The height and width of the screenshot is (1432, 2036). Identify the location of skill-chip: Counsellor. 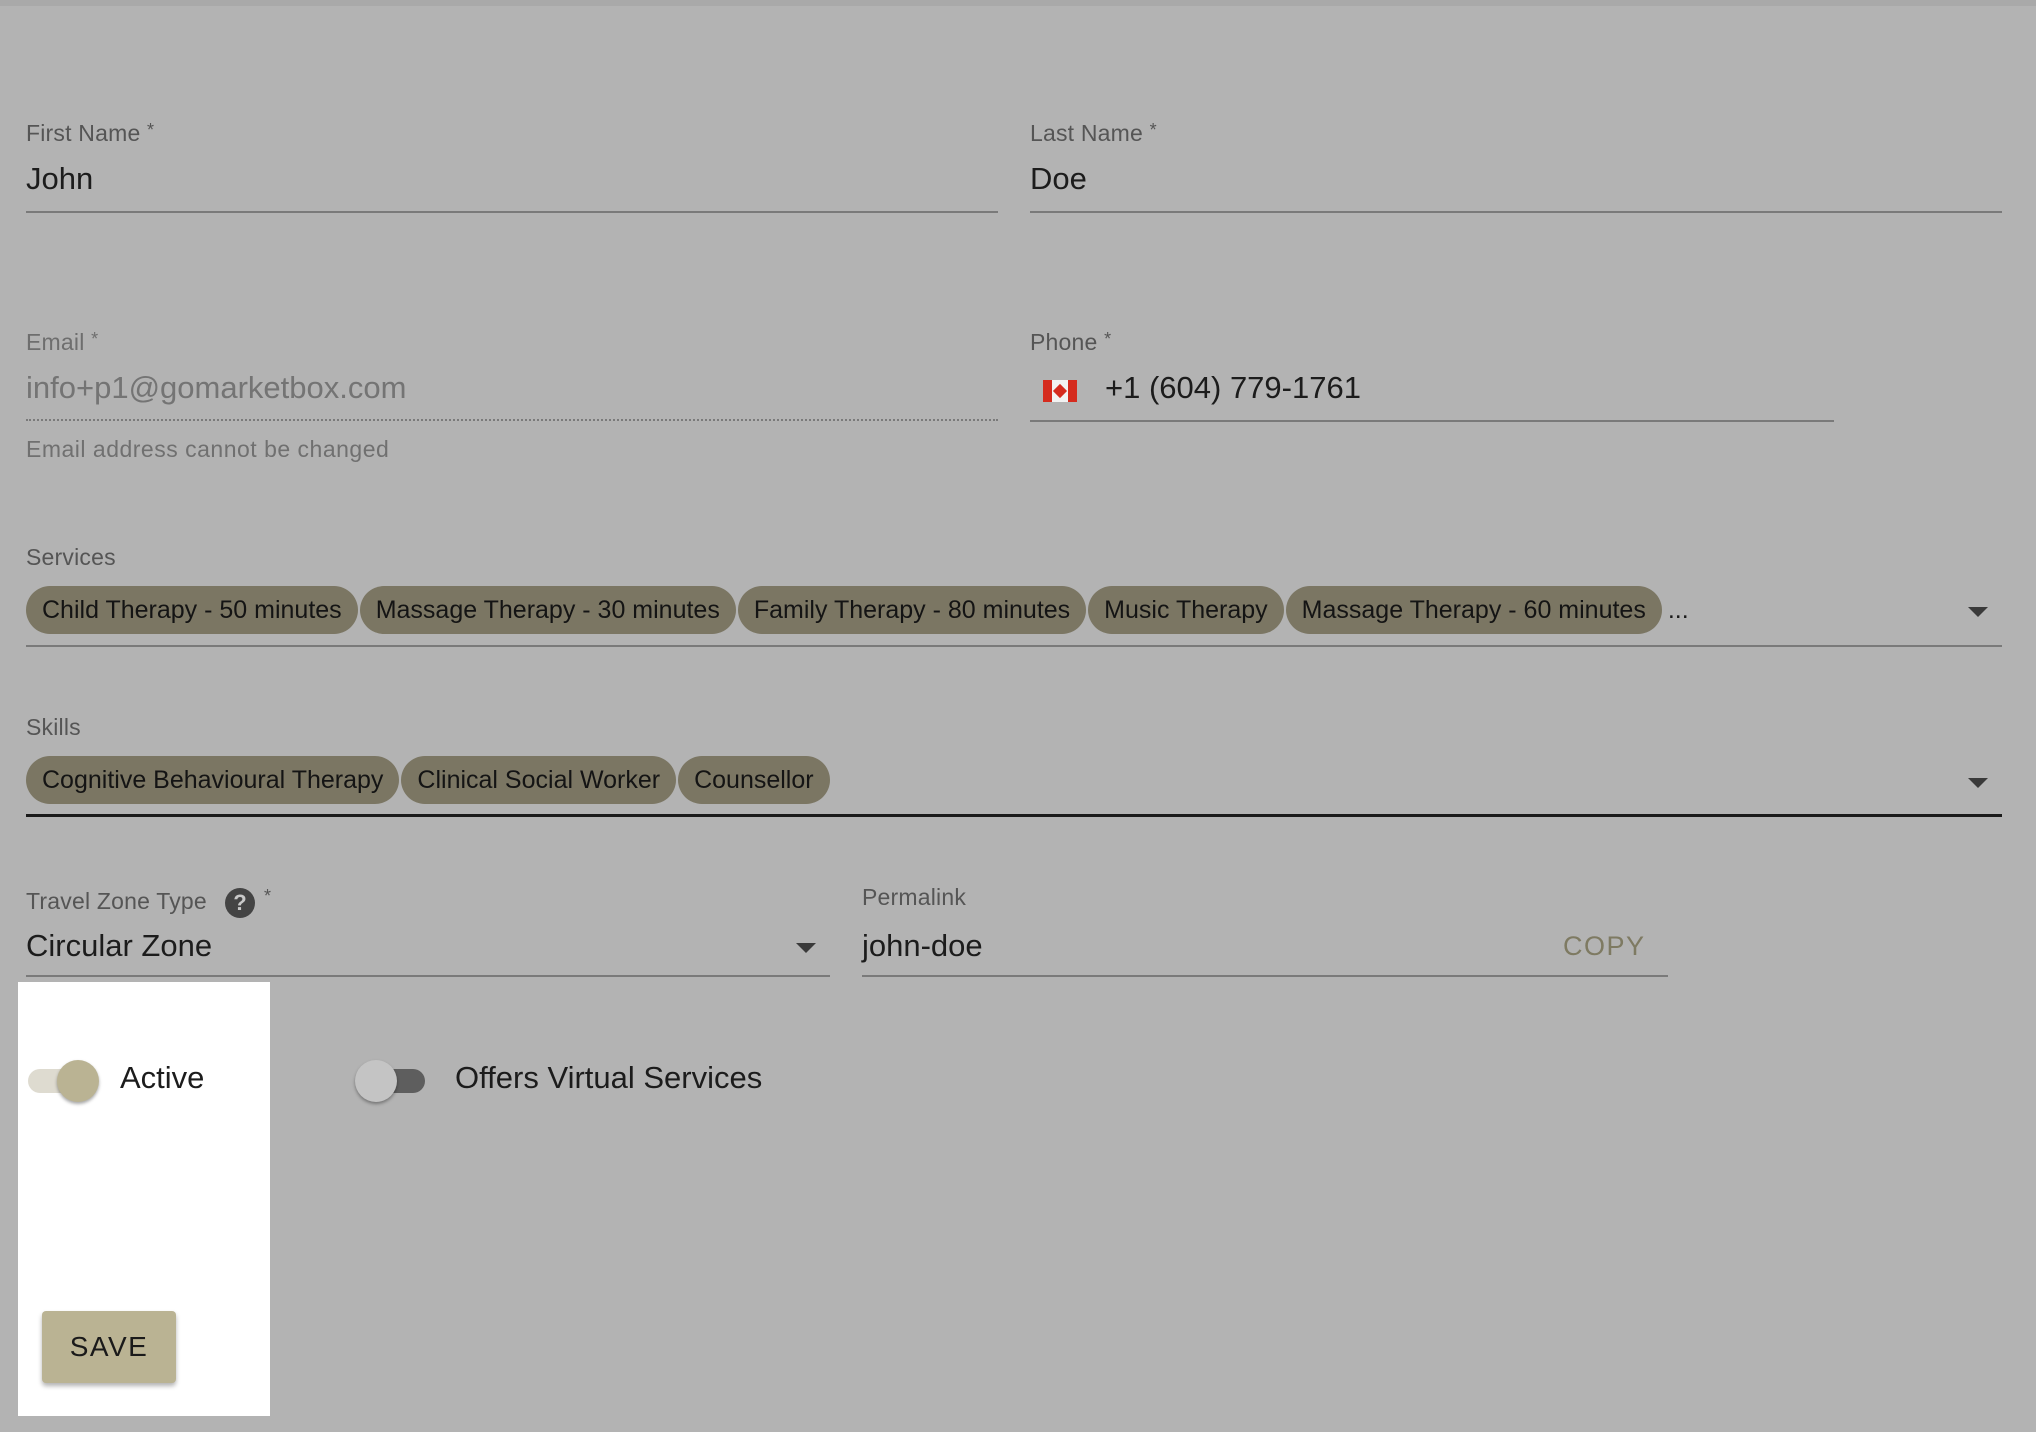
(754, 780).